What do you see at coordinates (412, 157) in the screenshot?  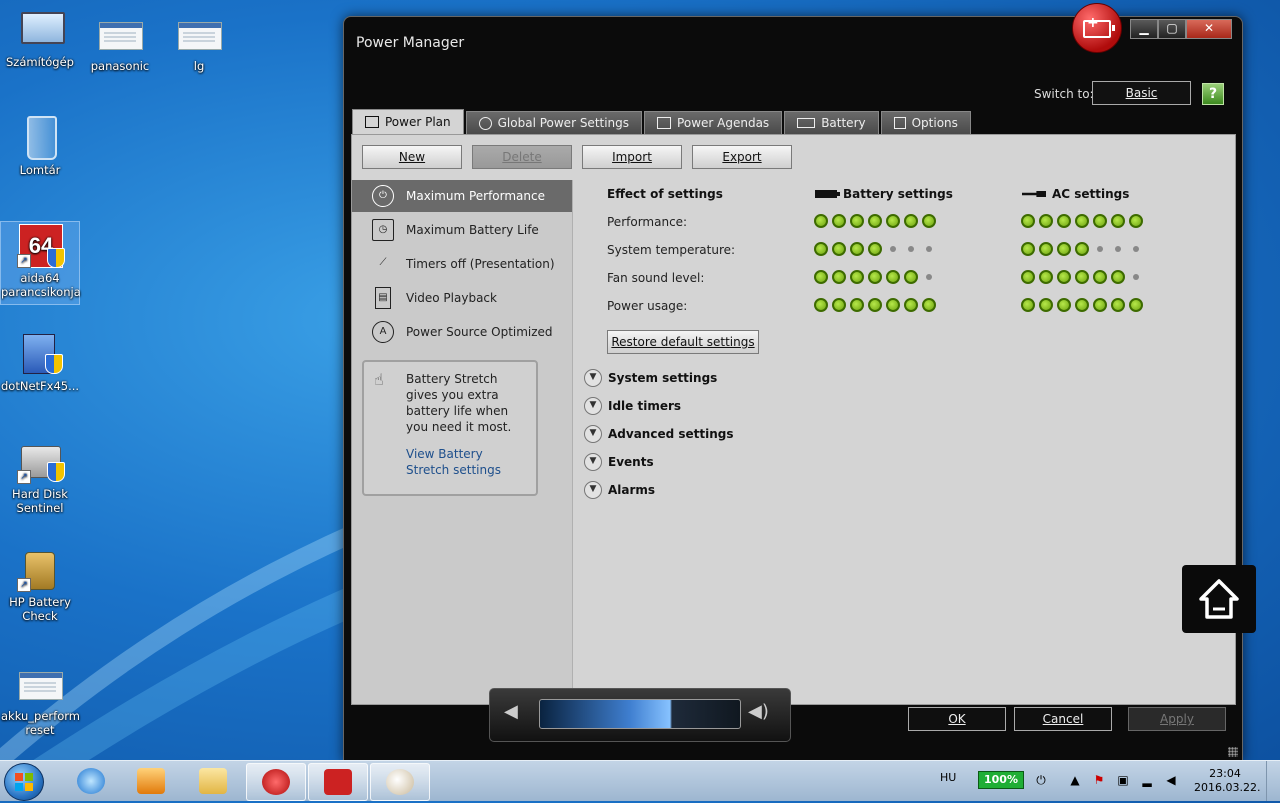 I see `new-plan-button: New` at bounding box center [412, 157].